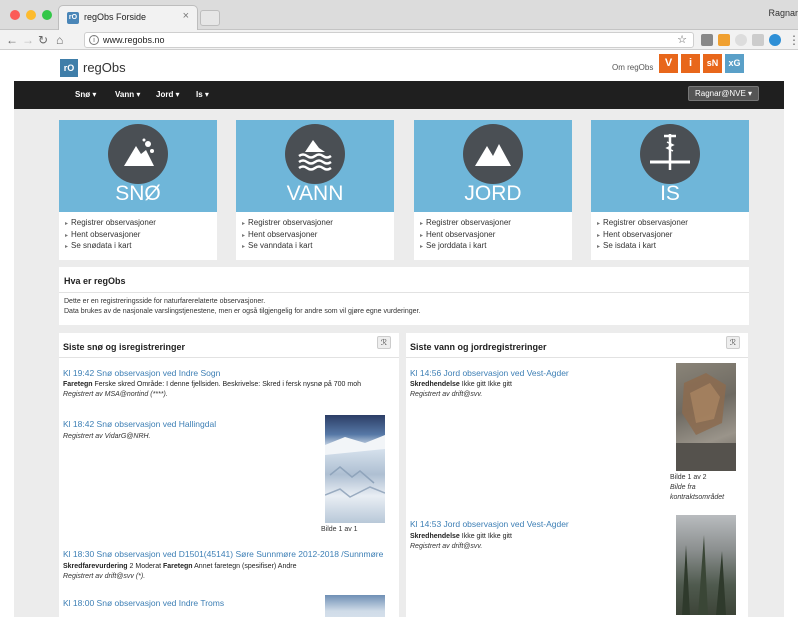  I want to click on site-logo-text: regObs, so click(104, 67).